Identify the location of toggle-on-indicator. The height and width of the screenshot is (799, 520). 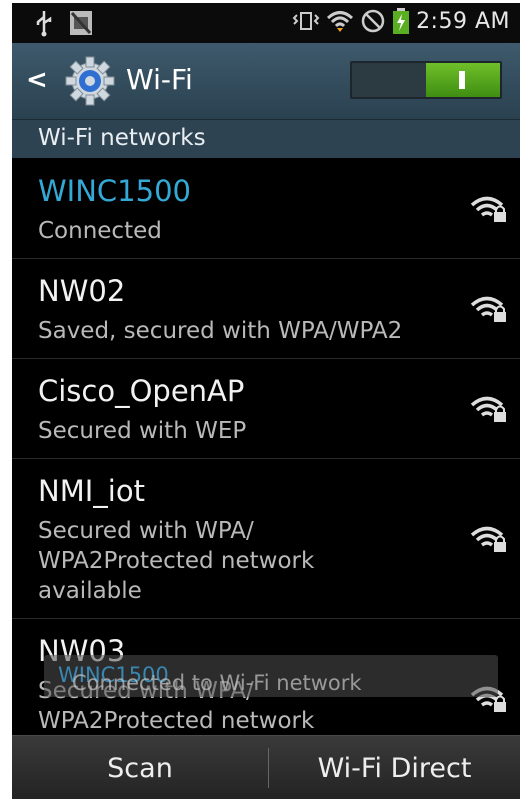
(463, 80).